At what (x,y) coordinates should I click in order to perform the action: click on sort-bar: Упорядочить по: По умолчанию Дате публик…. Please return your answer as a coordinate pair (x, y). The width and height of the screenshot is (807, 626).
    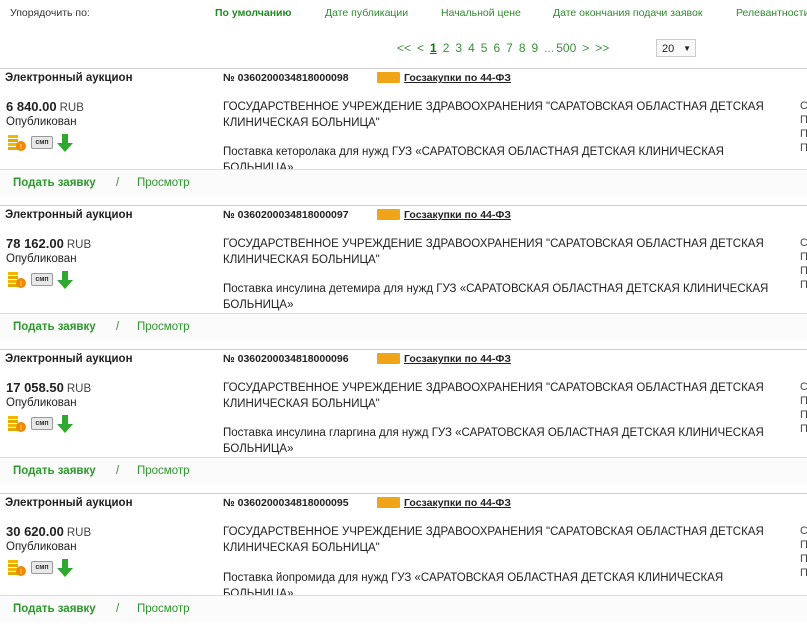
    Looking at the image, I should click on (403, 13).